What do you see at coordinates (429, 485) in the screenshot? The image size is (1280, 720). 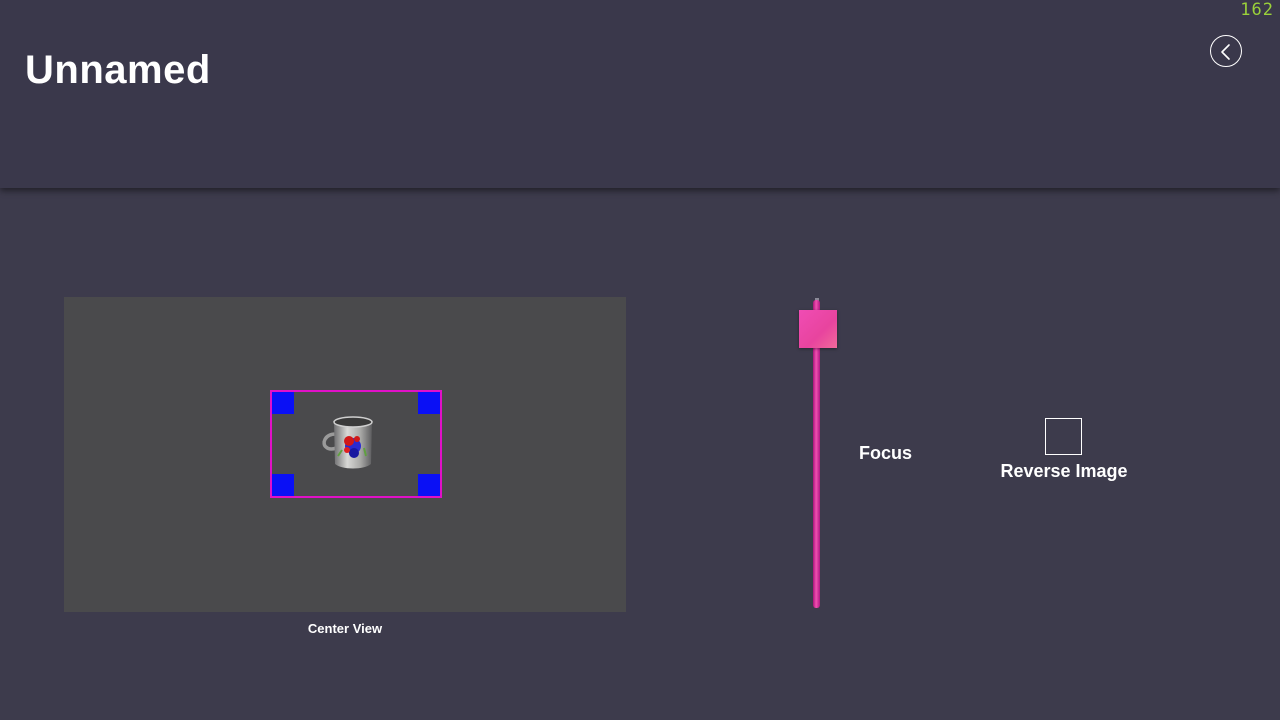 I see `crop-handle-bottom-right` at bounding box center [429, 485].